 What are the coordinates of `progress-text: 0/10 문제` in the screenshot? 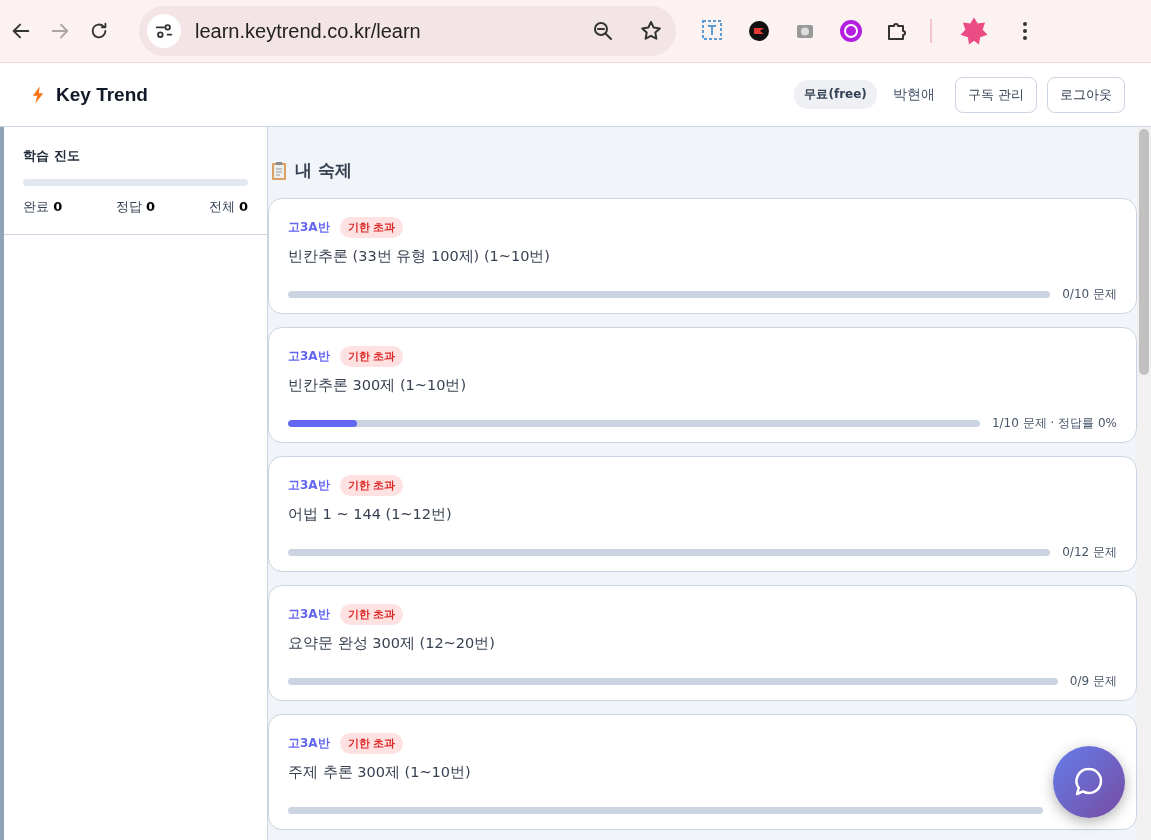 It's located at (1089, 294).